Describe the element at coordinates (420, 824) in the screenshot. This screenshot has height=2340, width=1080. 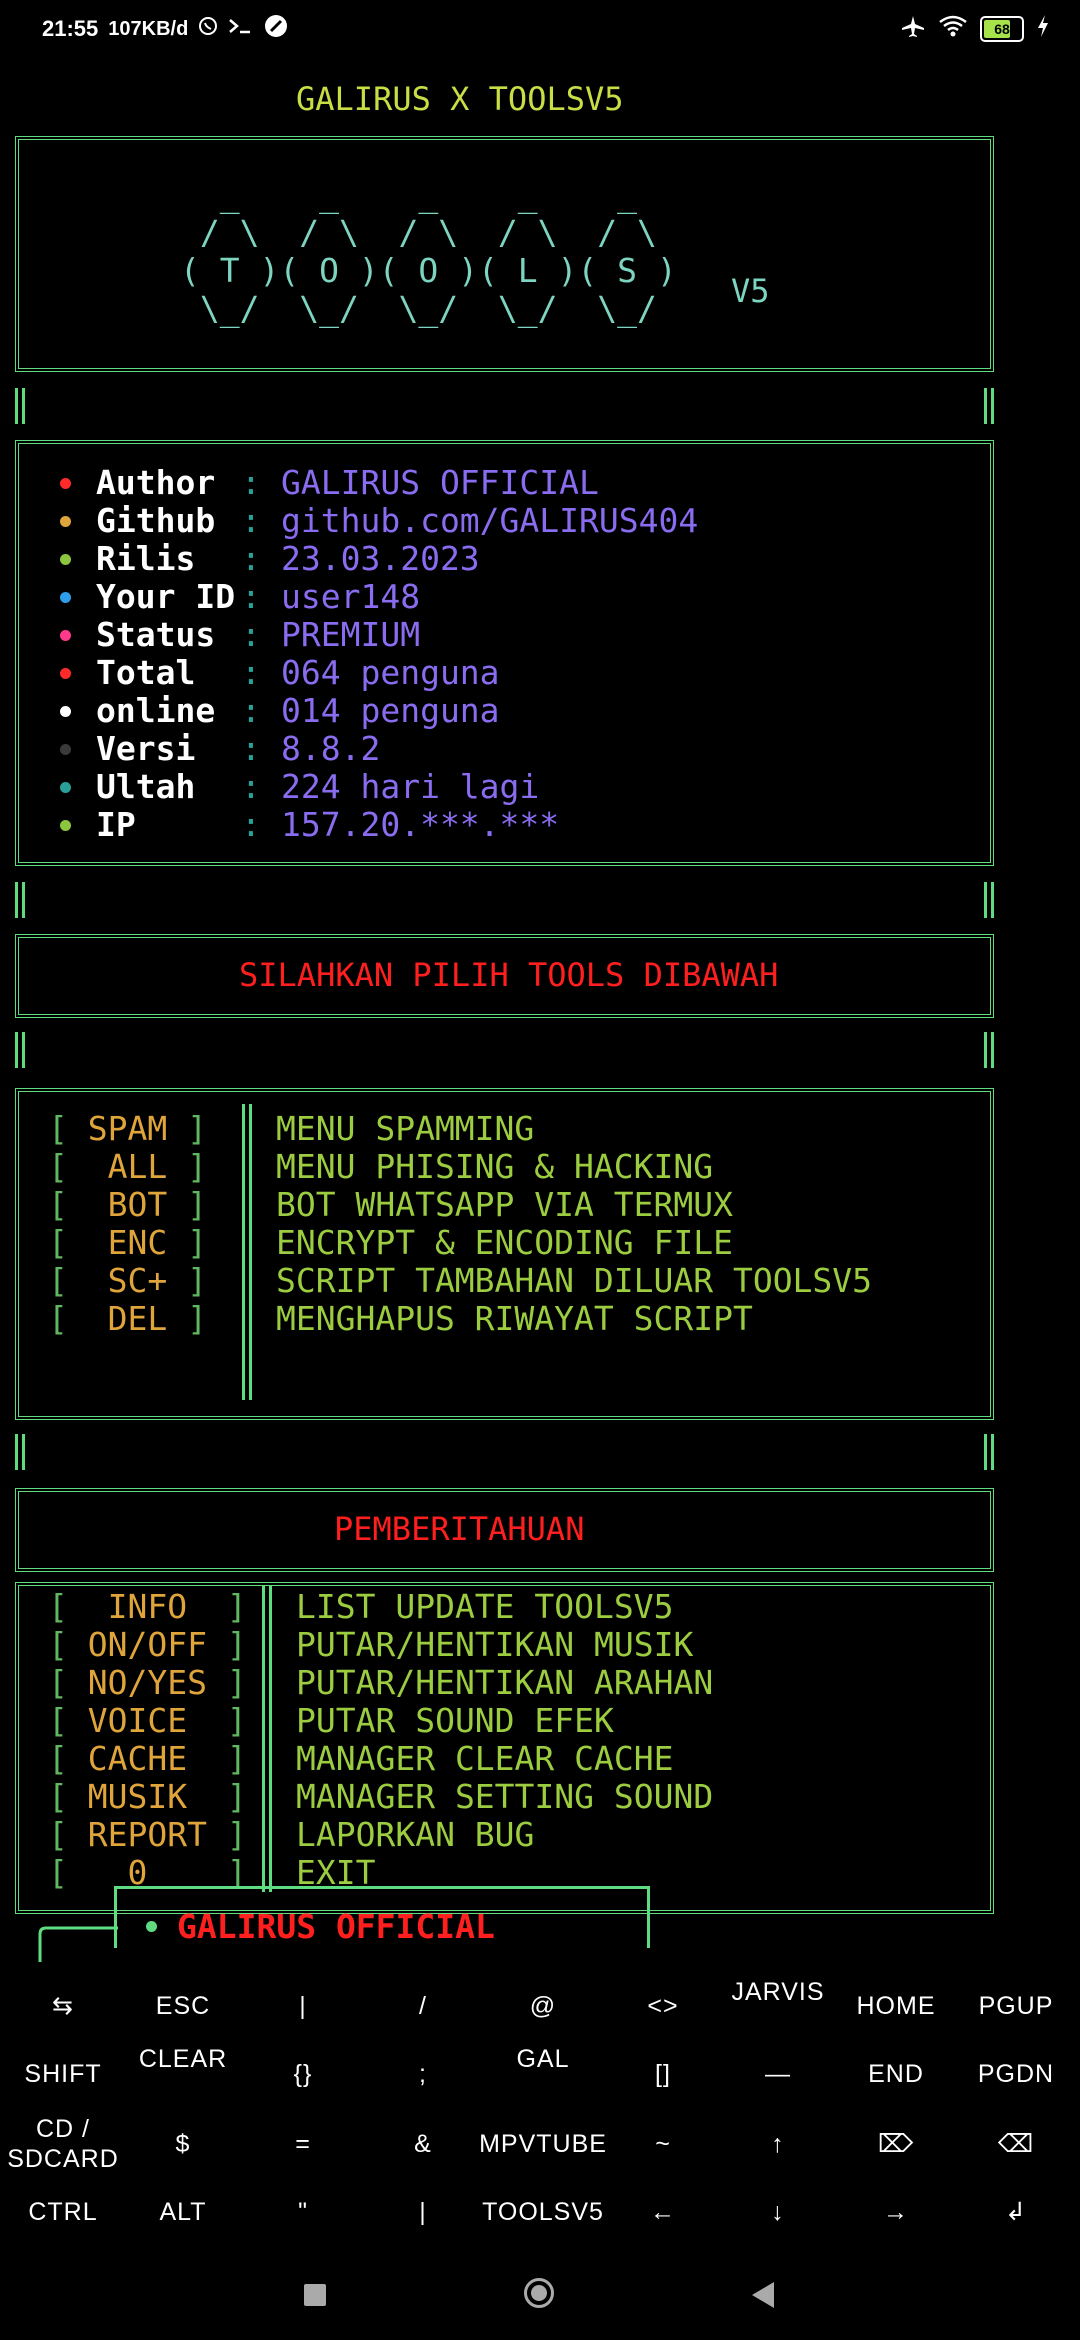
I see `info-value: 157.20.***.***` at that location.